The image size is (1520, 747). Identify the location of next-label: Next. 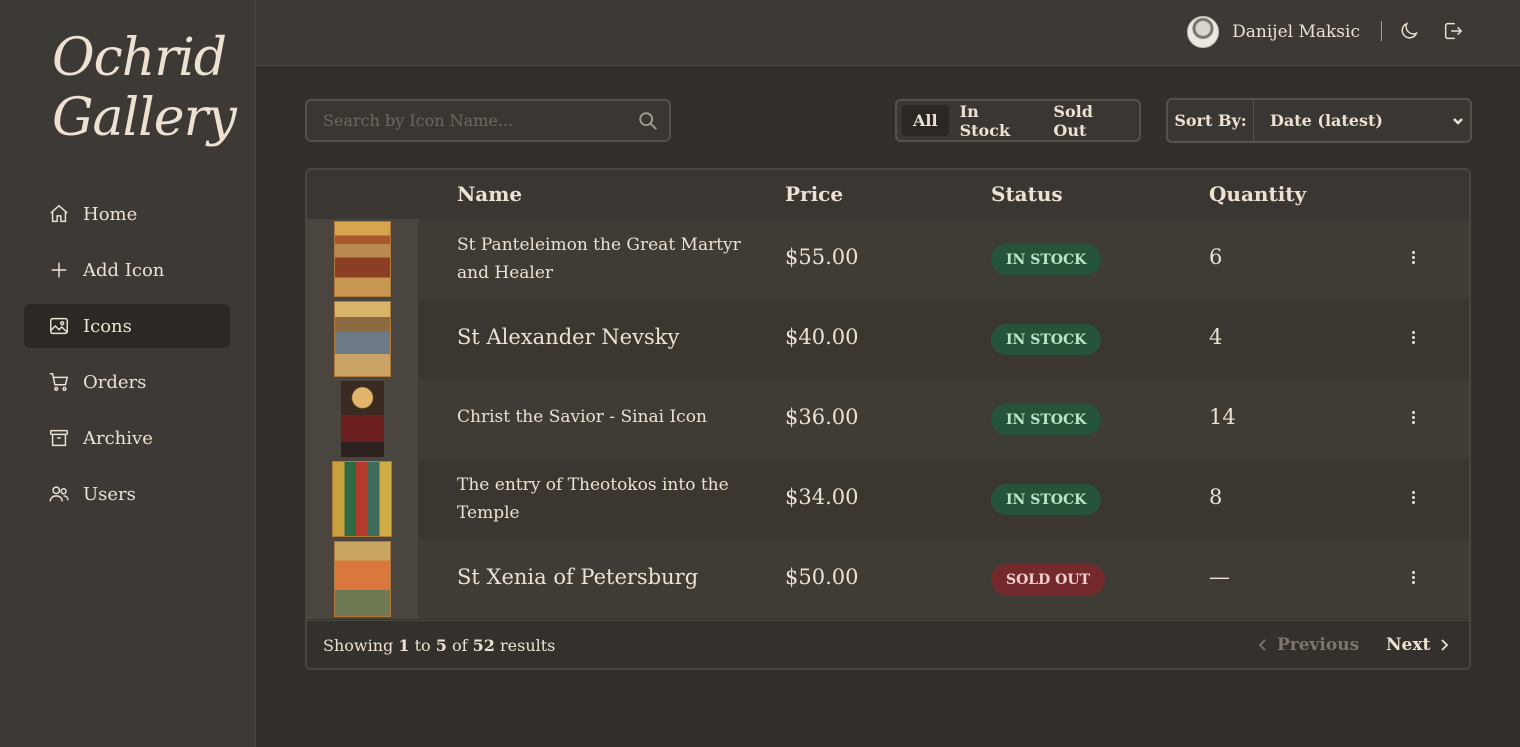
(1408, 645).